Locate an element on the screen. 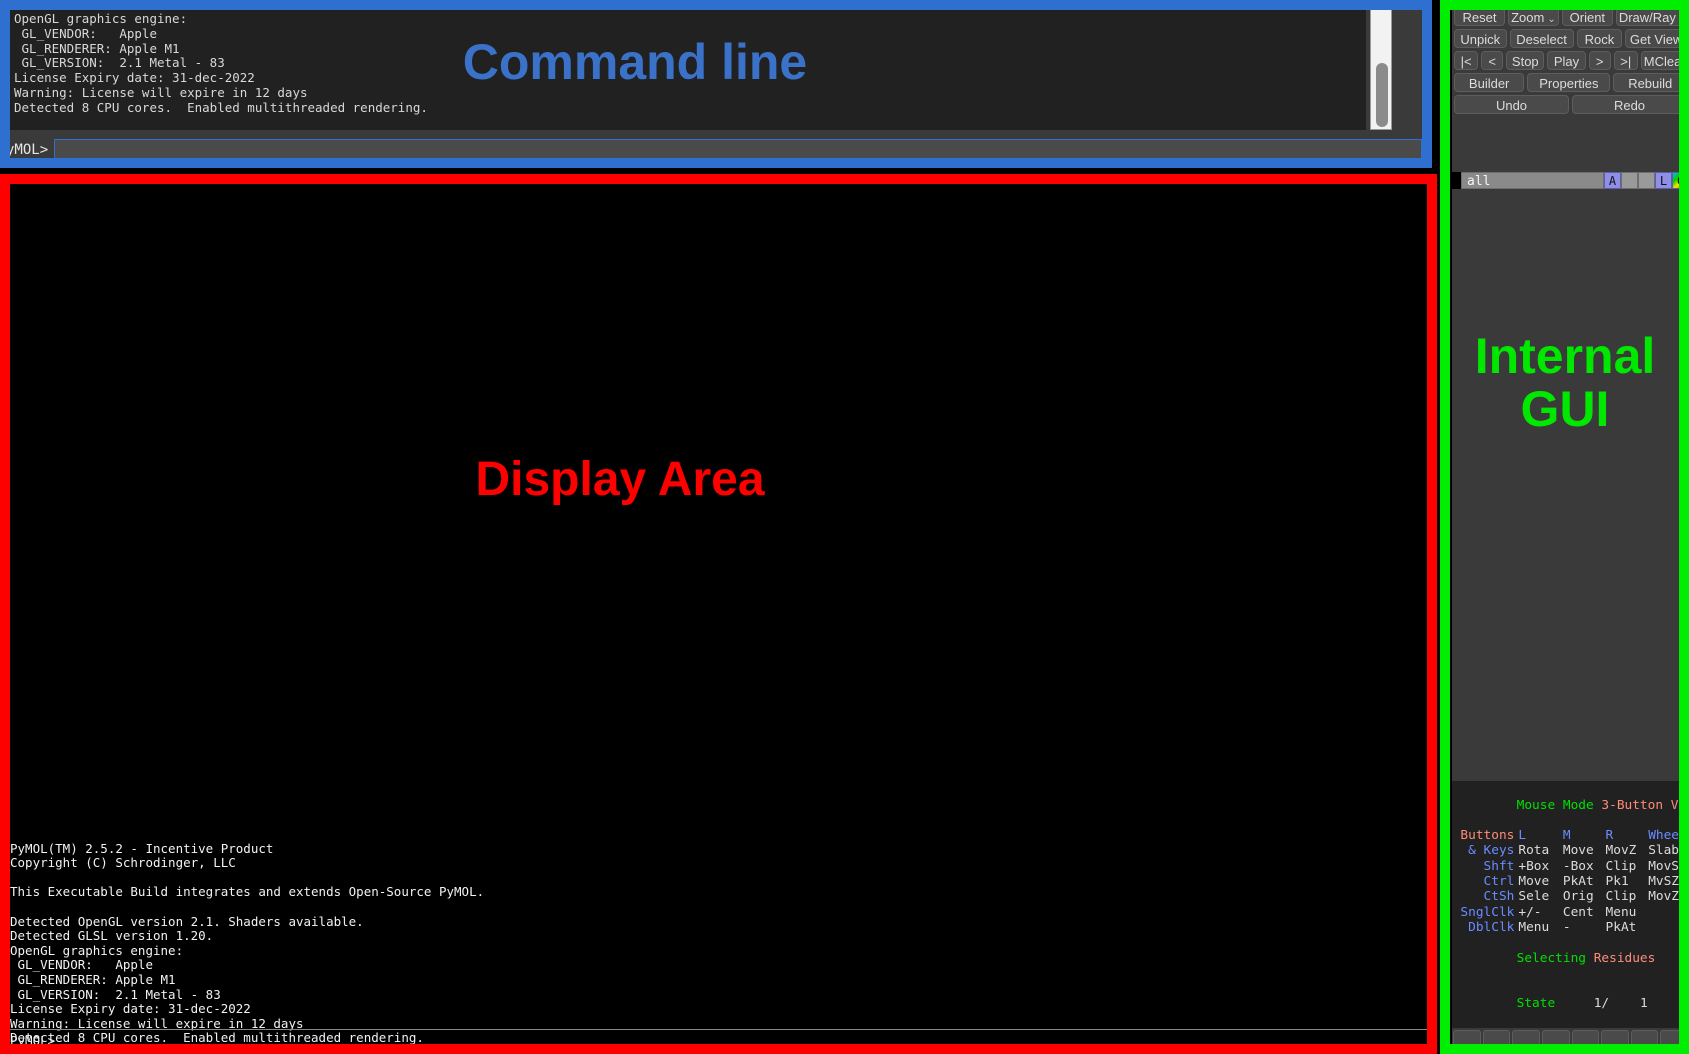 This screenshot has height=1054, width=1689. mouse-mode-header-middle: M is located at coordinates (1566, 836).